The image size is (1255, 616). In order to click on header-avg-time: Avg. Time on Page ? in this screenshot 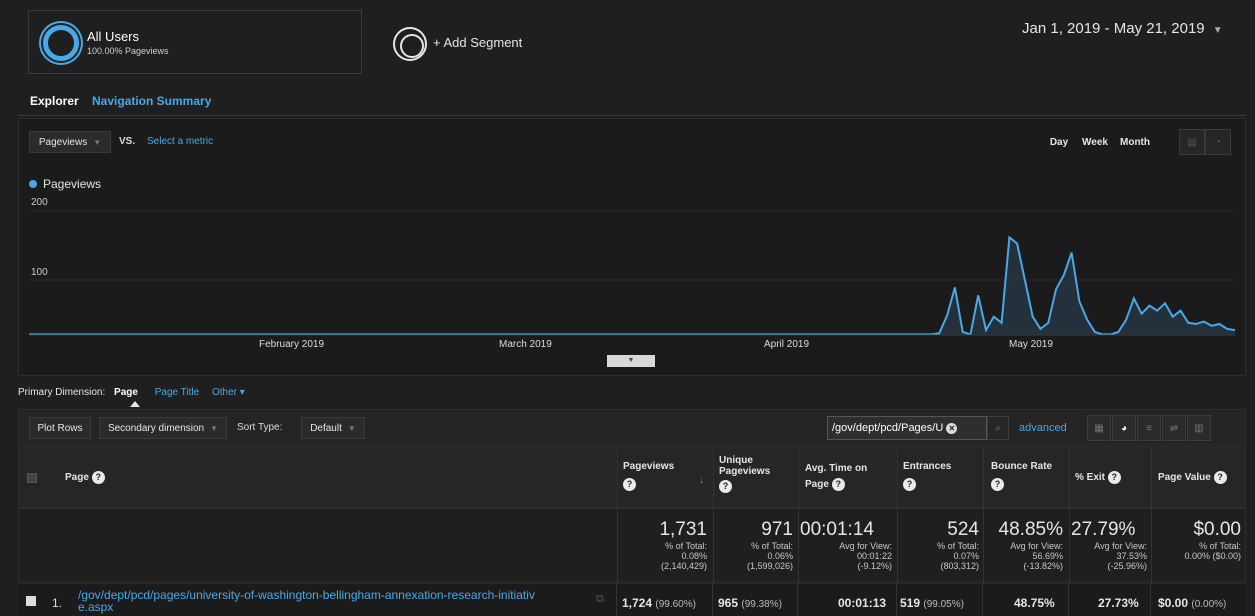, I will do `click(836, 477)`.